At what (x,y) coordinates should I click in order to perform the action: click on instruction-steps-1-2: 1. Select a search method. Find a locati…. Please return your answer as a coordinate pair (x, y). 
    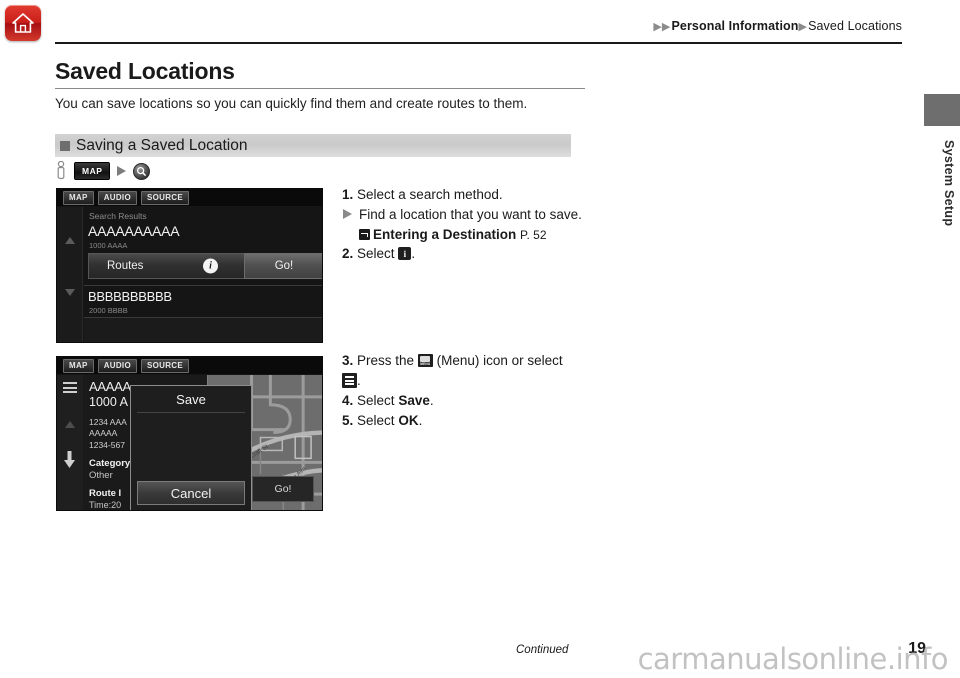
    Looking at the image, I should click on (467, 225).